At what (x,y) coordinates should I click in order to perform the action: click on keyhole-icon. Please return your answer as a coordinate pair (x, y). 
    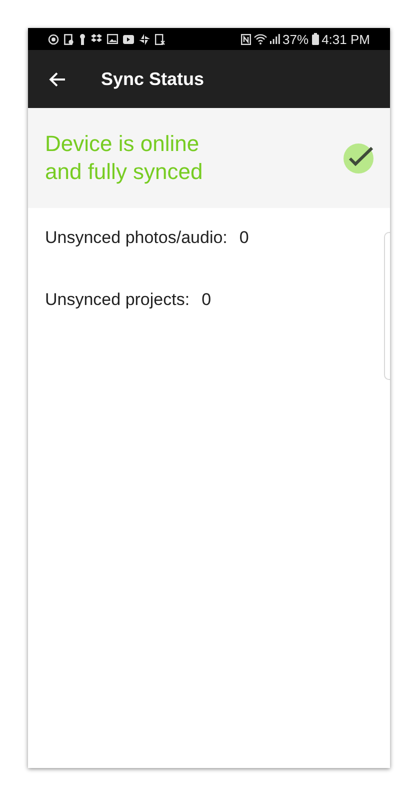
    Looking at the image, I should click on (82, 39).